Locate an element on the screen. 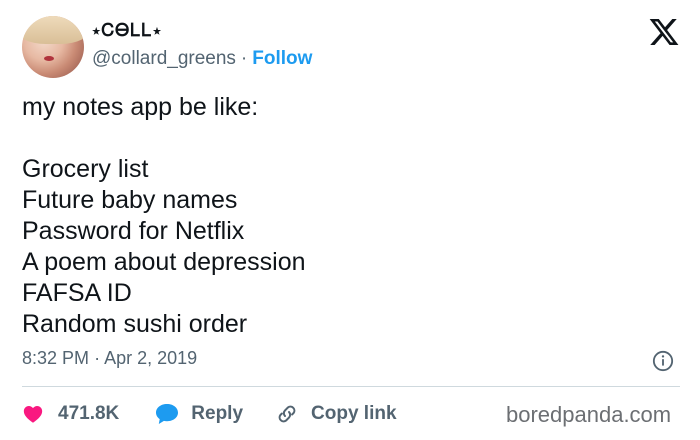 The width and height of the screenshot is (700, 440). avatar-lips is located at coordinates (49, 58).